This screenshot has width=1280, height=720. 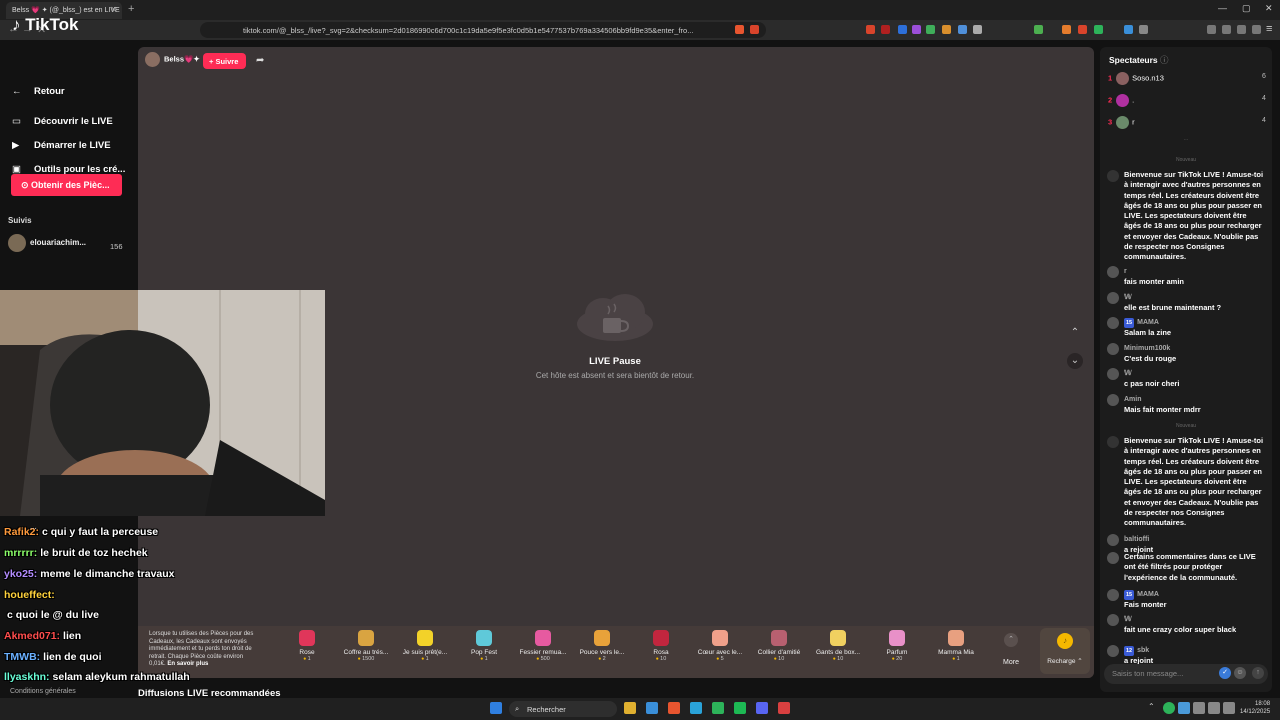 I want to click on emoji-icon: ☺, so click(x=1240, y=673).